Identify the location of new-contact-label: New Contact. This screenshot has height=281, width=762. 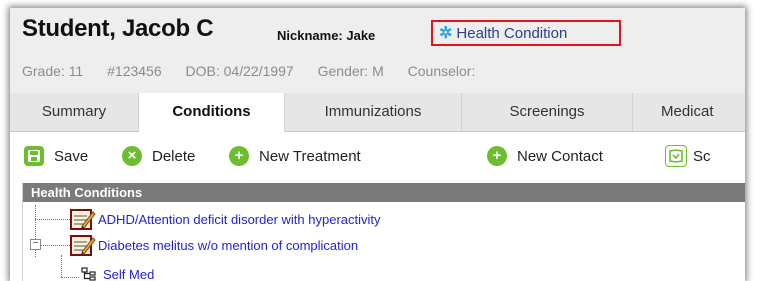
(560, 156).